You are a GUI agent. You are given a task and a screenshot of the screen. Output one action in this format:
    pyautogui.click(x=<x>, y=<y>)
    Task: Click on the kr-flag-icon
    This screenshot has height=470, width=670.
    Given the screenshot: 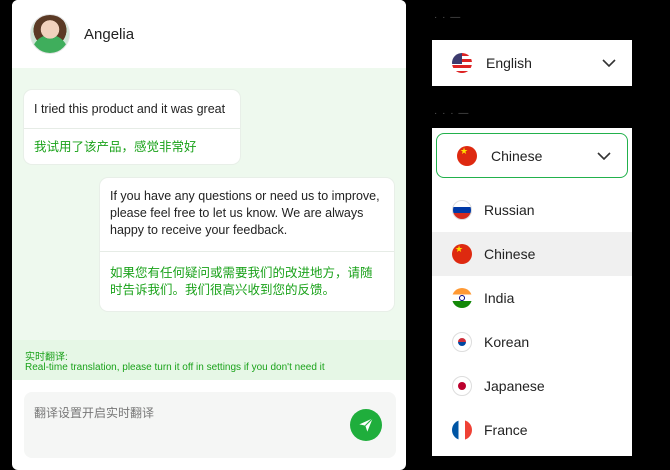 What is the action you would take?
    pyautogui.click(x=462, y=342)
    